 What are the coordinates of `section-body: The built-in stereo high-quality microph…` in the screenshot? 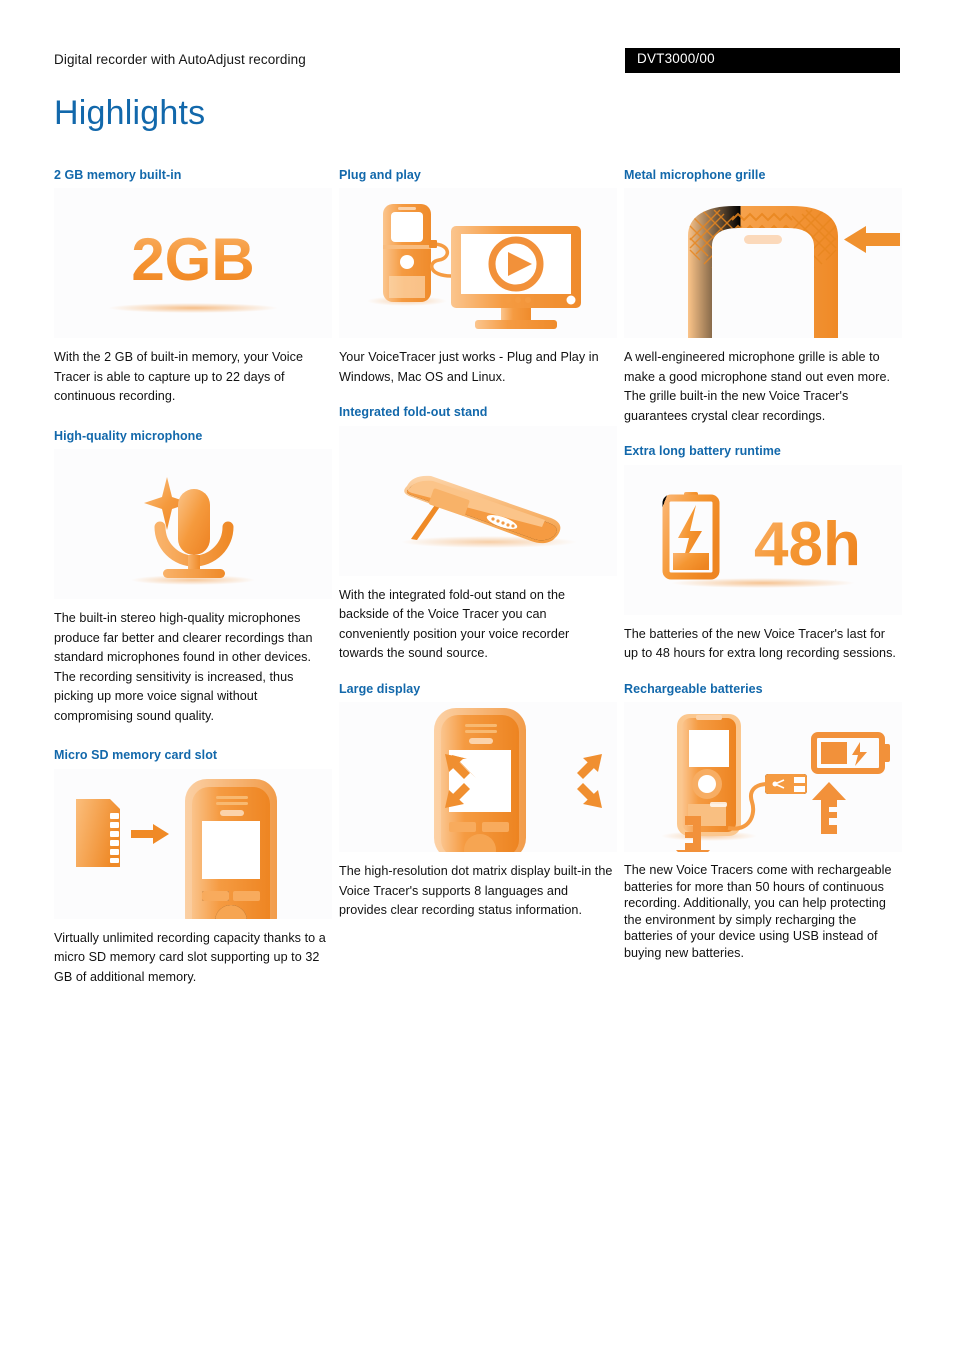 It's located at (183, 667).